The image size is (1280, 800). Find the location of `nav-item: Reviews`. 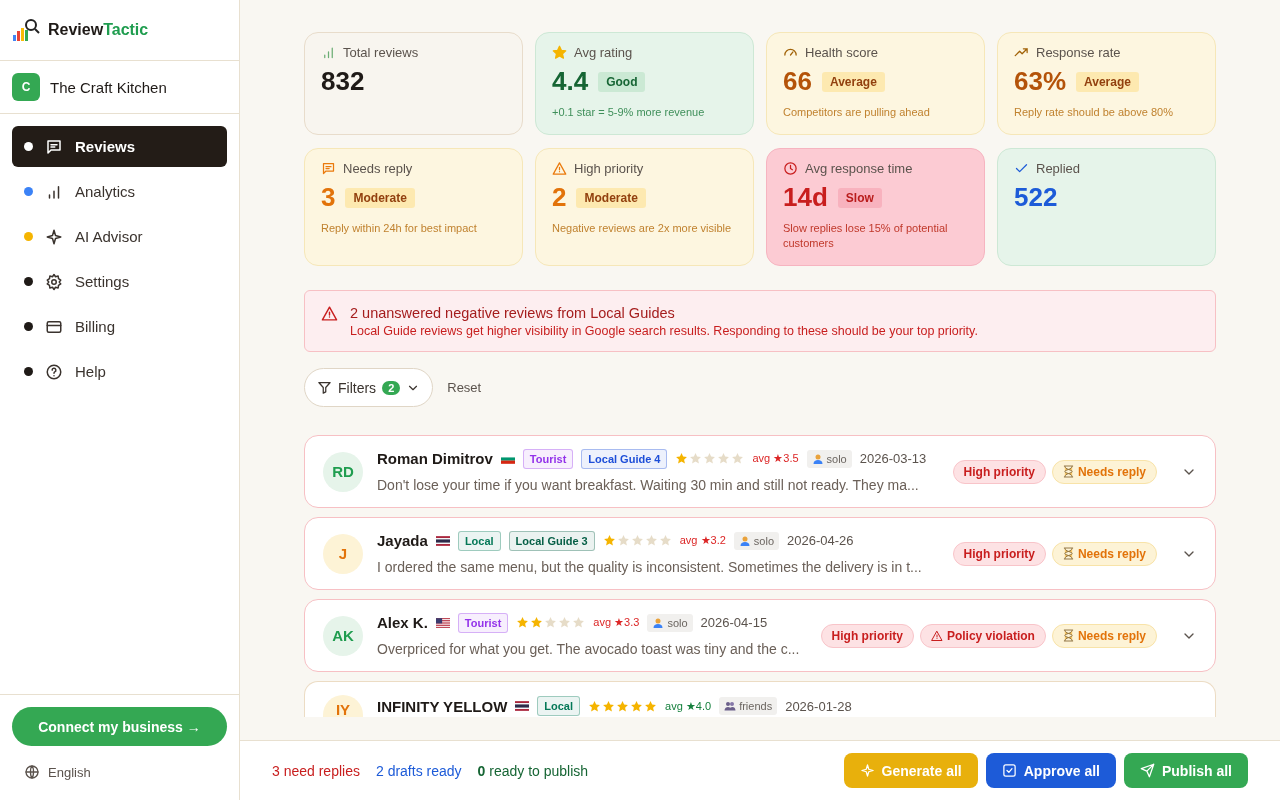

nav-item: Reviews is located at coordinates (119, 146).